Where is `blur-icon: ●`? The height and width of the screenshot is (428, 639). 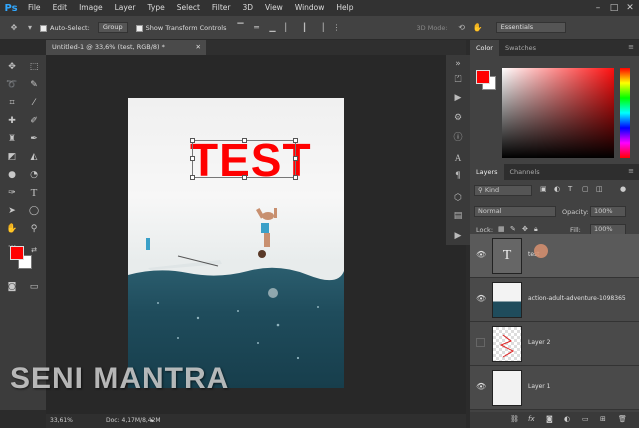 blur-icon: ● is located at coordinates (12, 174).